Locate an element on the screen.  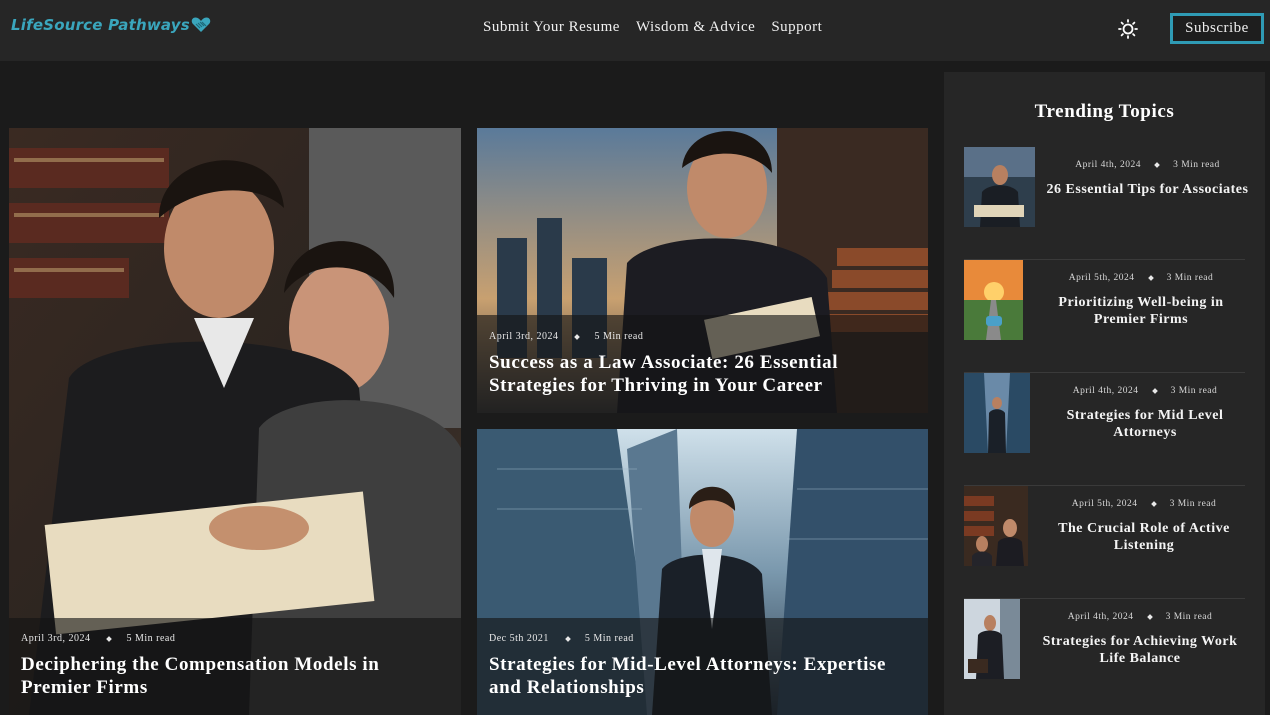
card-meta: Dec 5th 2021 5 Min read is located at coordinates (702, 638).